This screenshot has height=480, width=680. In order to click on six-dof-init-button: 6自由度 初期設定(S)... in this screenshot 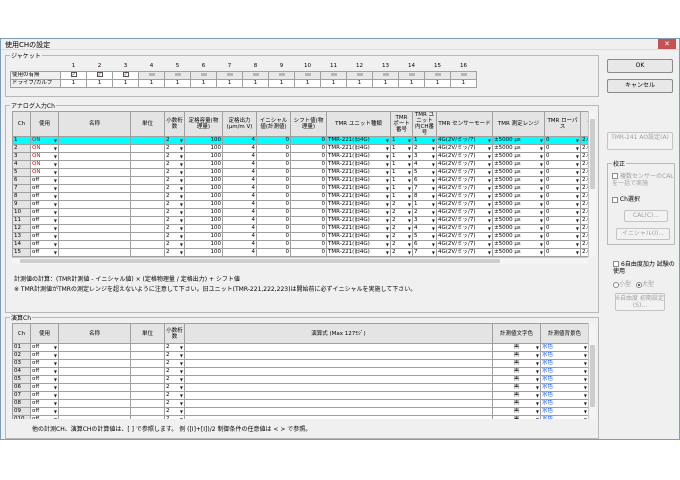, I will do `click(640, 302)`.